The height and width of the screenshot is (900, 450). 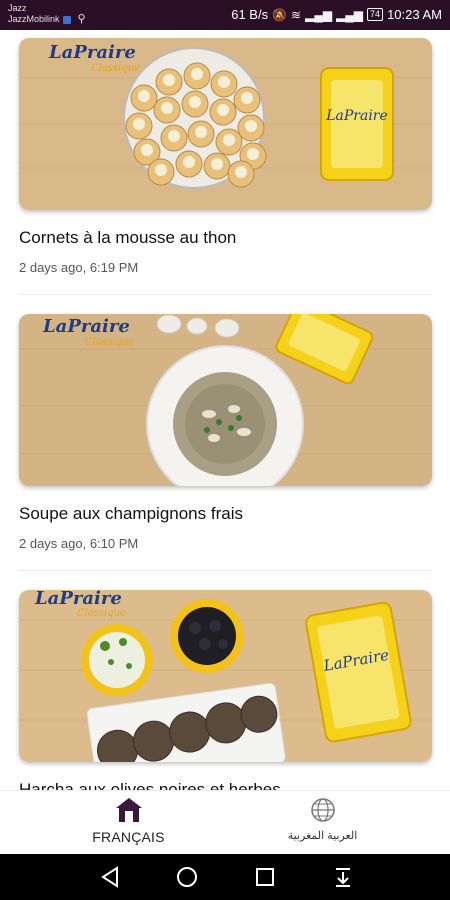 What do you see at coordinates (150, 785) in the screenshot?
I see `recipe-title: Harcha aux olives noires et herbes` at bounding box center [150, 785].